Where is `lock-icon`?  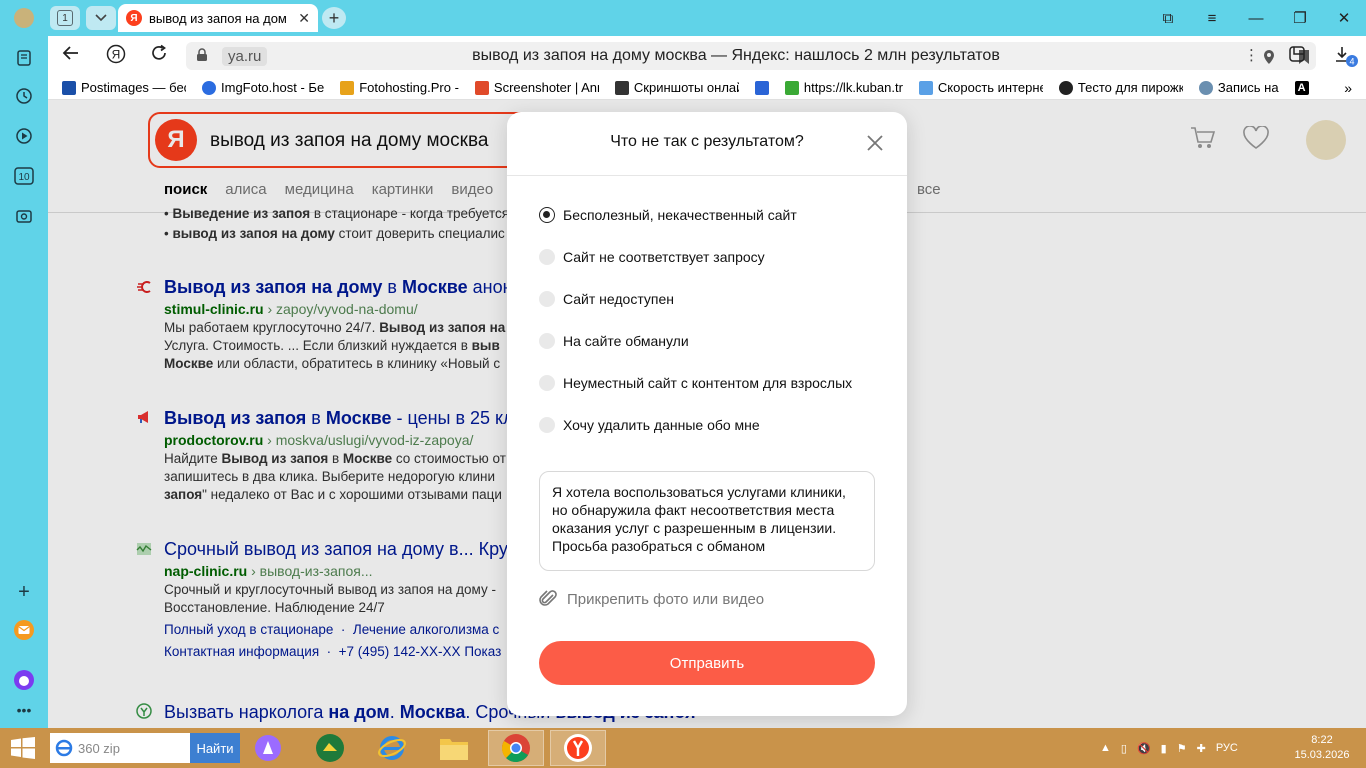
lock-icon is located at coordinates (202, 54).